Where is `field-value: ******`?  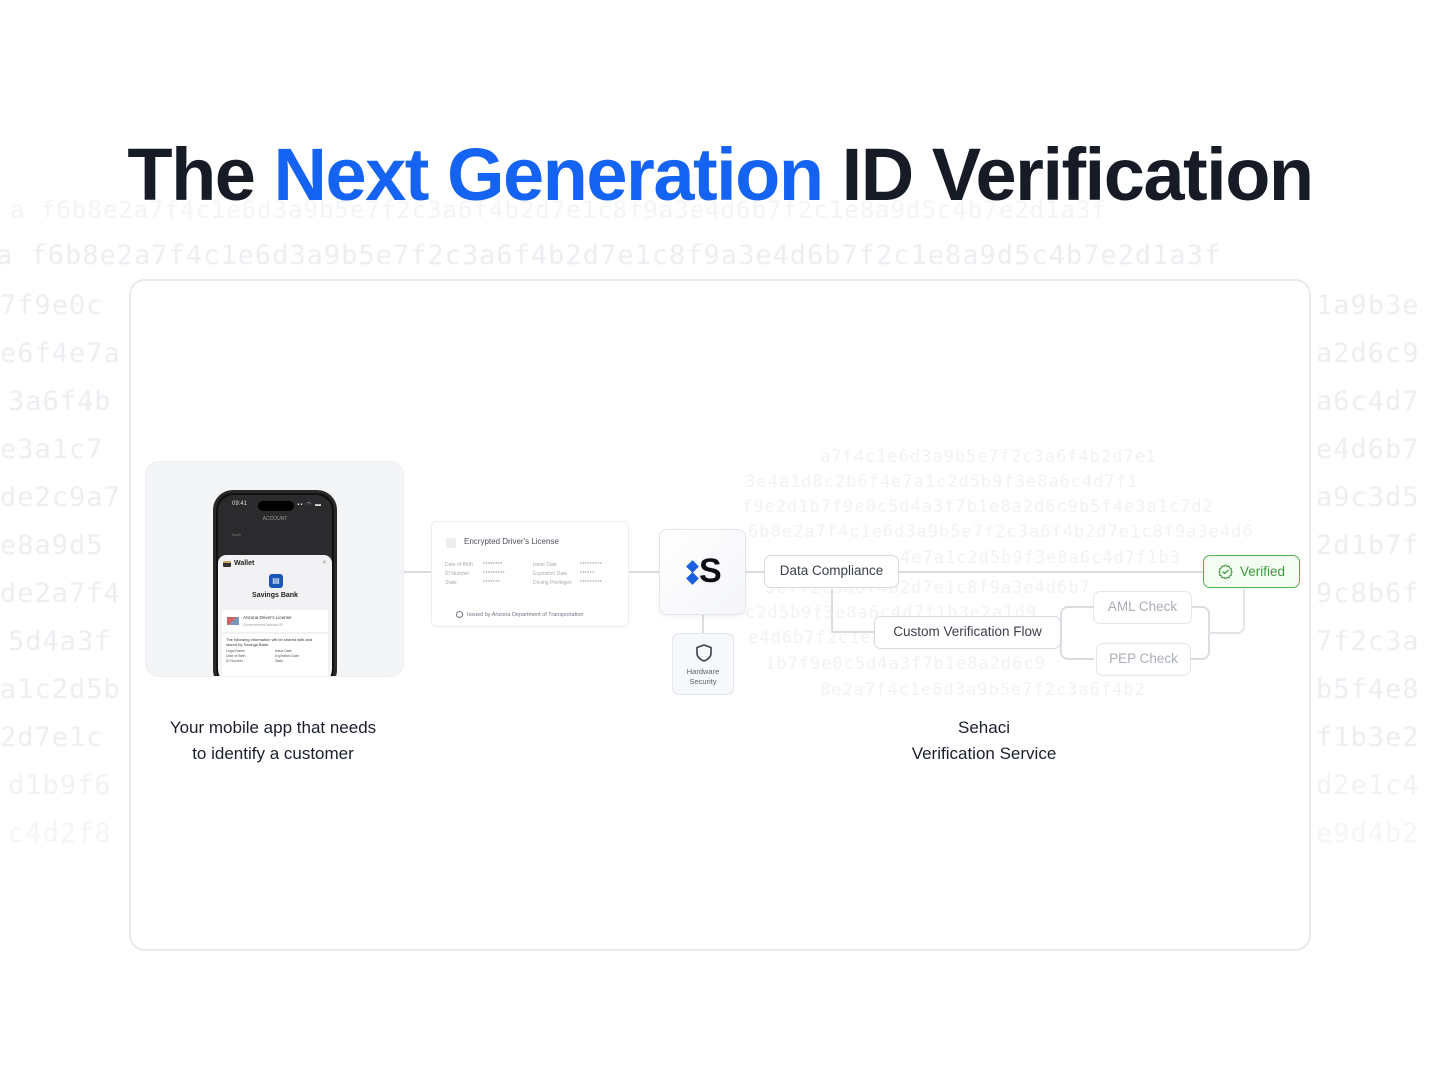 field-value: ****** is located at coordinates (587, 574).